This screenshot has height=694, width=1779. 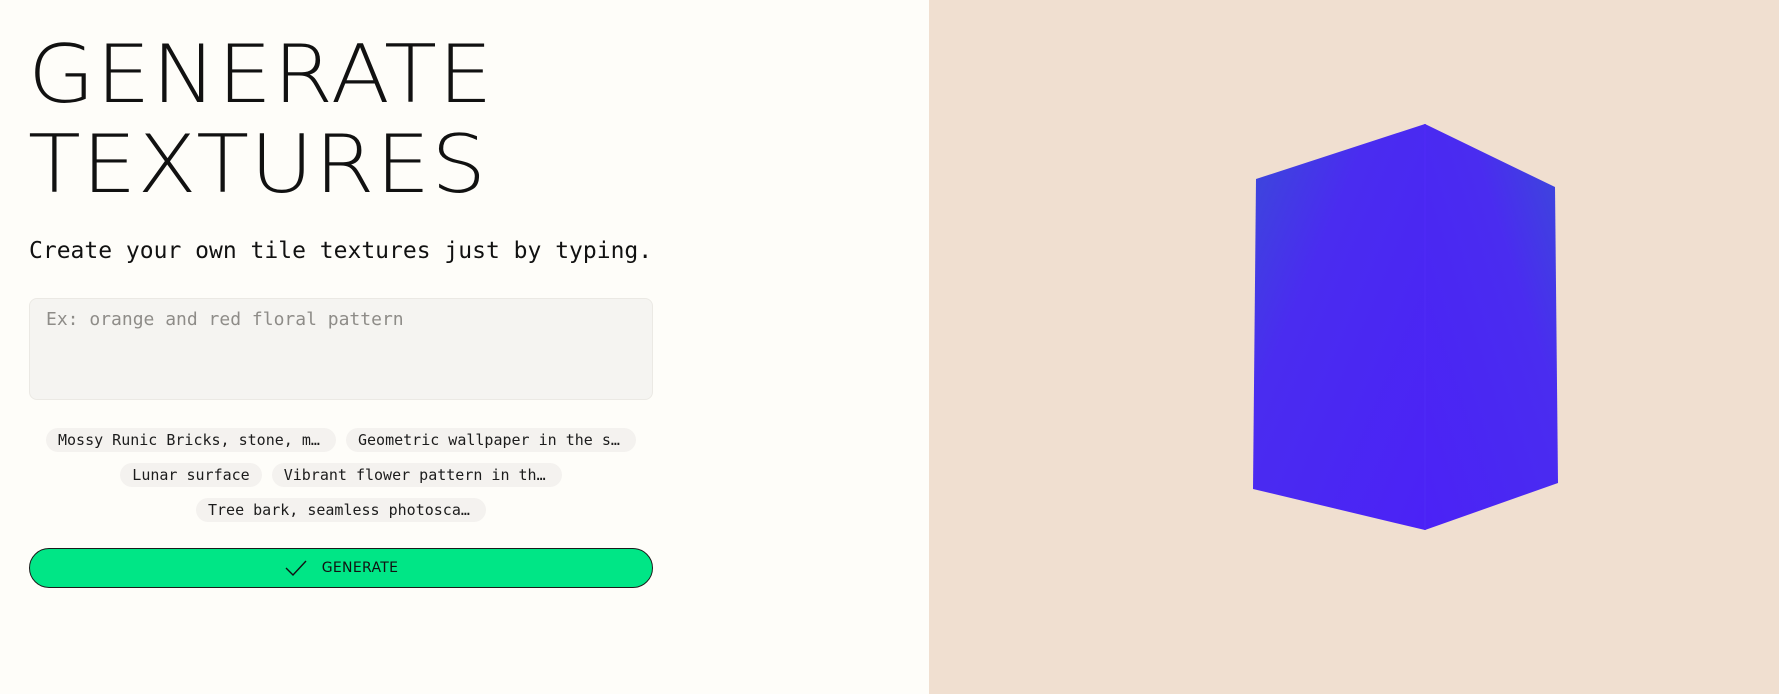 I want to click on cube-preview-graphic, so click(x=1405, y=327).